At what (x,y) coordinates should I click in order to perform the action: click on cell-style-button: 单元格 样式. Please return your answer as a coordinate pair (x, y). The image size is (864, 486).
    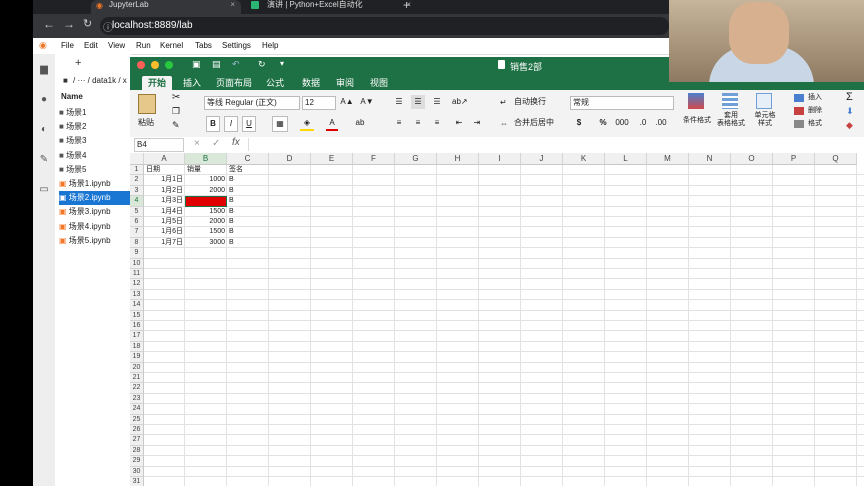
    Looking at the image, I should click on (765, 119).